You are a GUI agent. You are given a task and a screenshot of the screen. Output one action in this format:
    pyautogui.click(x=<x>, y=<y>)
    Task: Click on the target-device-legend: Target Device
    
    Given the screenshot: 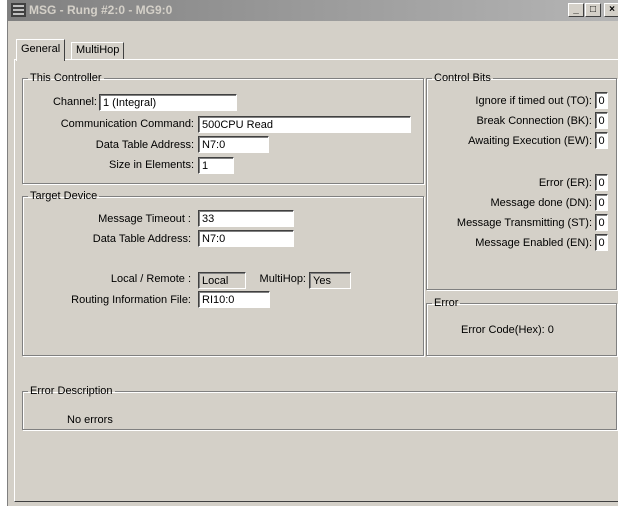 What is the action you would take?
    pyautogui.click(x=64, y=196)
    